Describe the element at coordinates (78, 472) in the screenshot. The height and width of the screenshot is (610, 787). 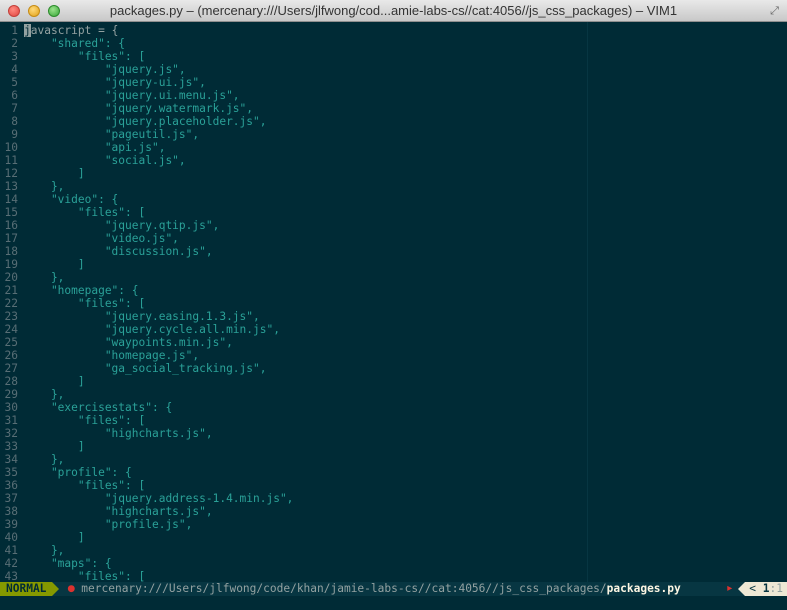
I see `line-text: "profile": {` at that location.